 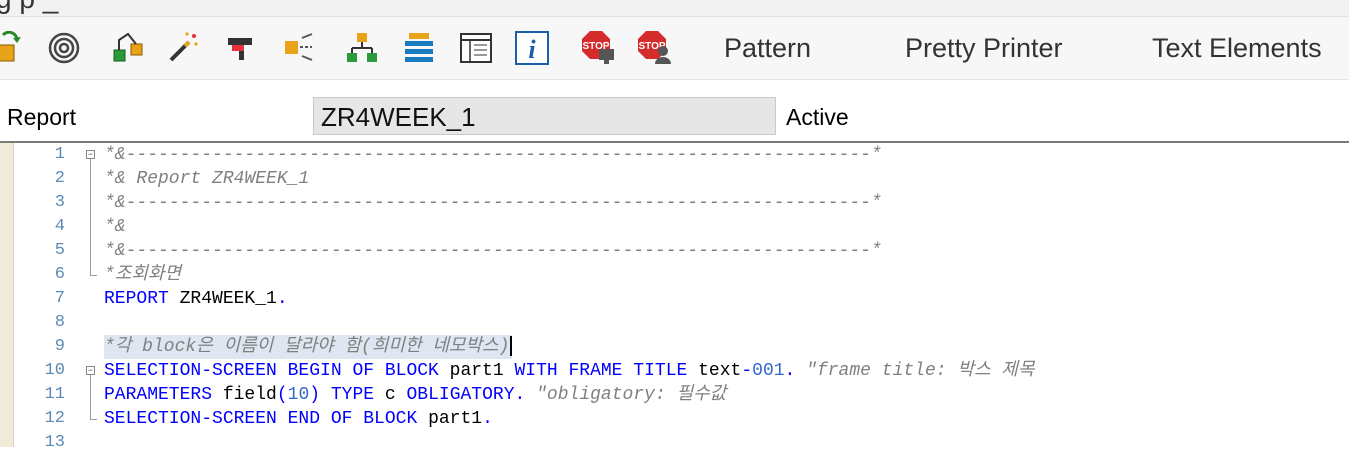 I want to click on set-session-breakpoint-icon: STOP, so click(x=654, y=48).